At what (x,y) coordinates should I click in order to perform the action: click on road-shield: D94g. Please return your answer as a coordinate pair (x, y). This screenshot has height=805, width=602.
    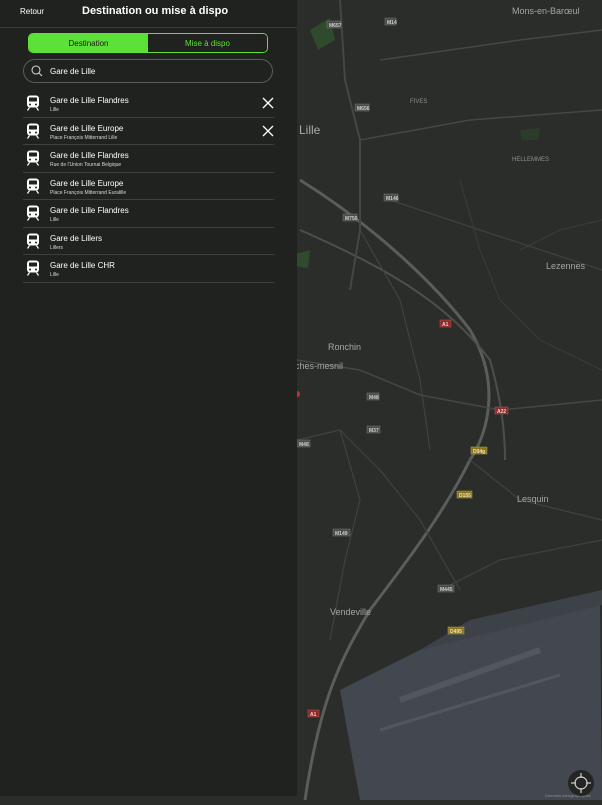
    Looking at the image, I should click on (479, 450).